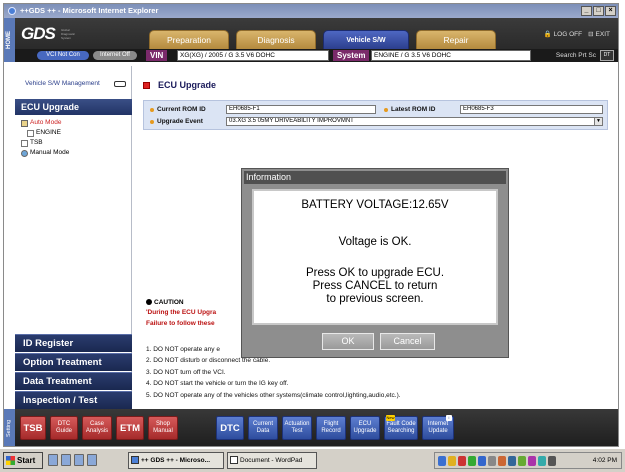  I want to click on sidebar-tree: Auto Mode ENGINE TSB Manual Mode, so click(45, 138).